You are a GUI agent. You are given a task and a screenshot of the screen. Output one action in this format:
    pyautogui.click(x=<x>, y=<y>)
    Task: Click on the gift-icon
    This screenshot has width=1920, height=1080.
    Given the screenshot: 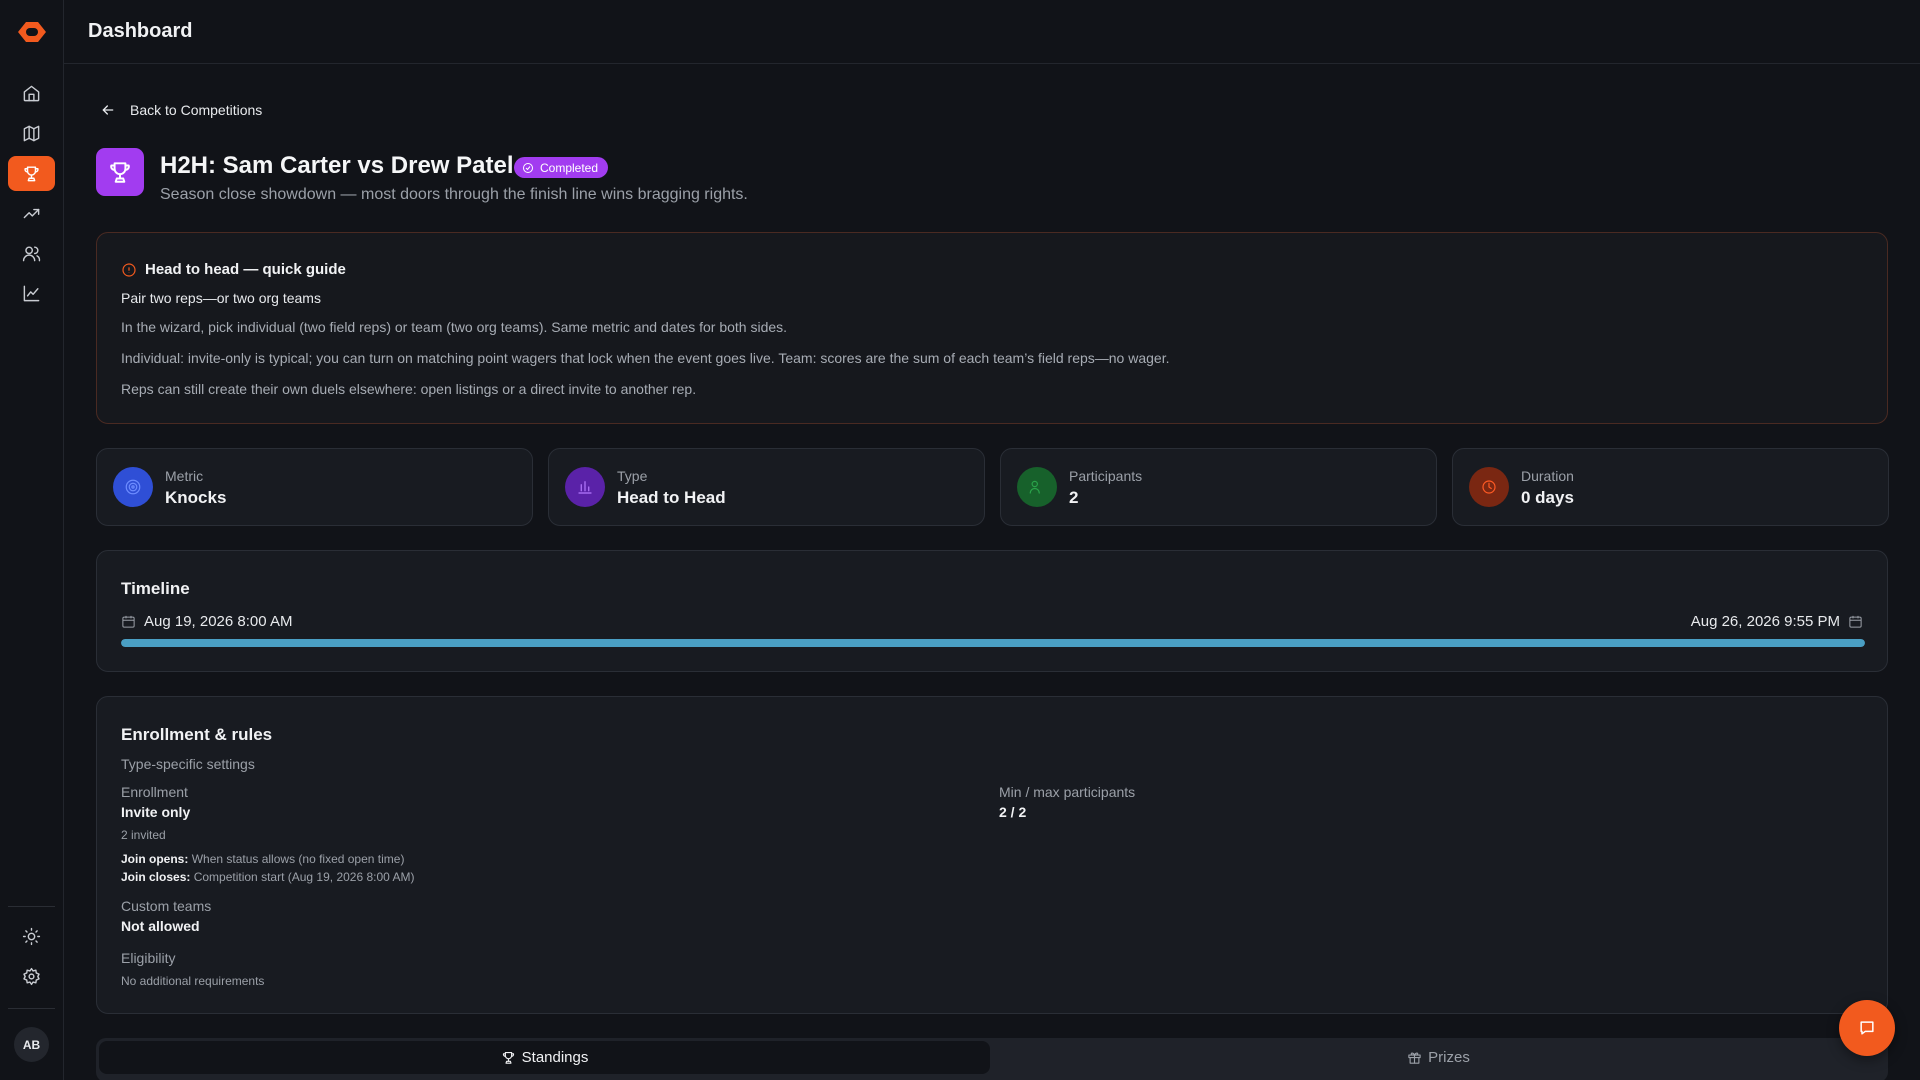 What is the action you would take?
    pyautogui.click(x=1414, y=1058)
    